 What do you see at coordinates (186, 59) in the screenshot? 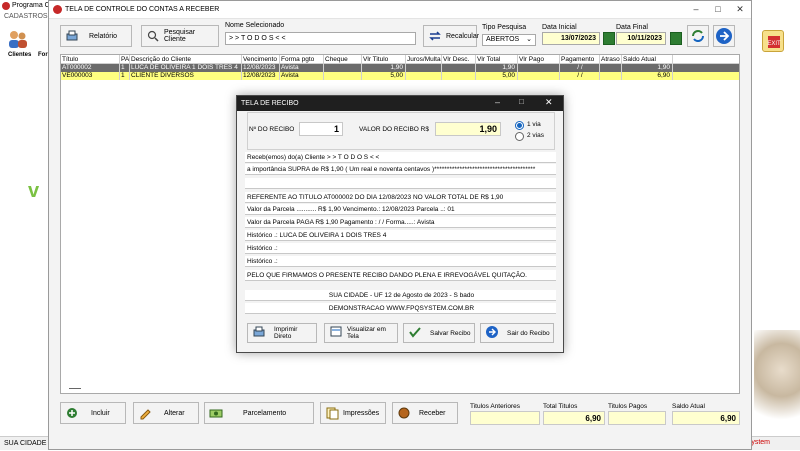
I see `grid-column-header: Descrição do Cliente` at bounding box center [186, 59].